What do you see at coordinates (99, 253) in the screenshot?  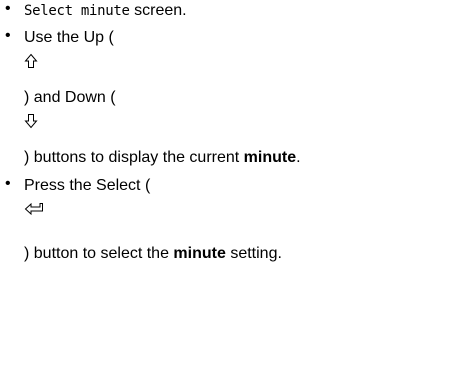 I see `step-text: ) button to select the` at bounding box center [99, 253].